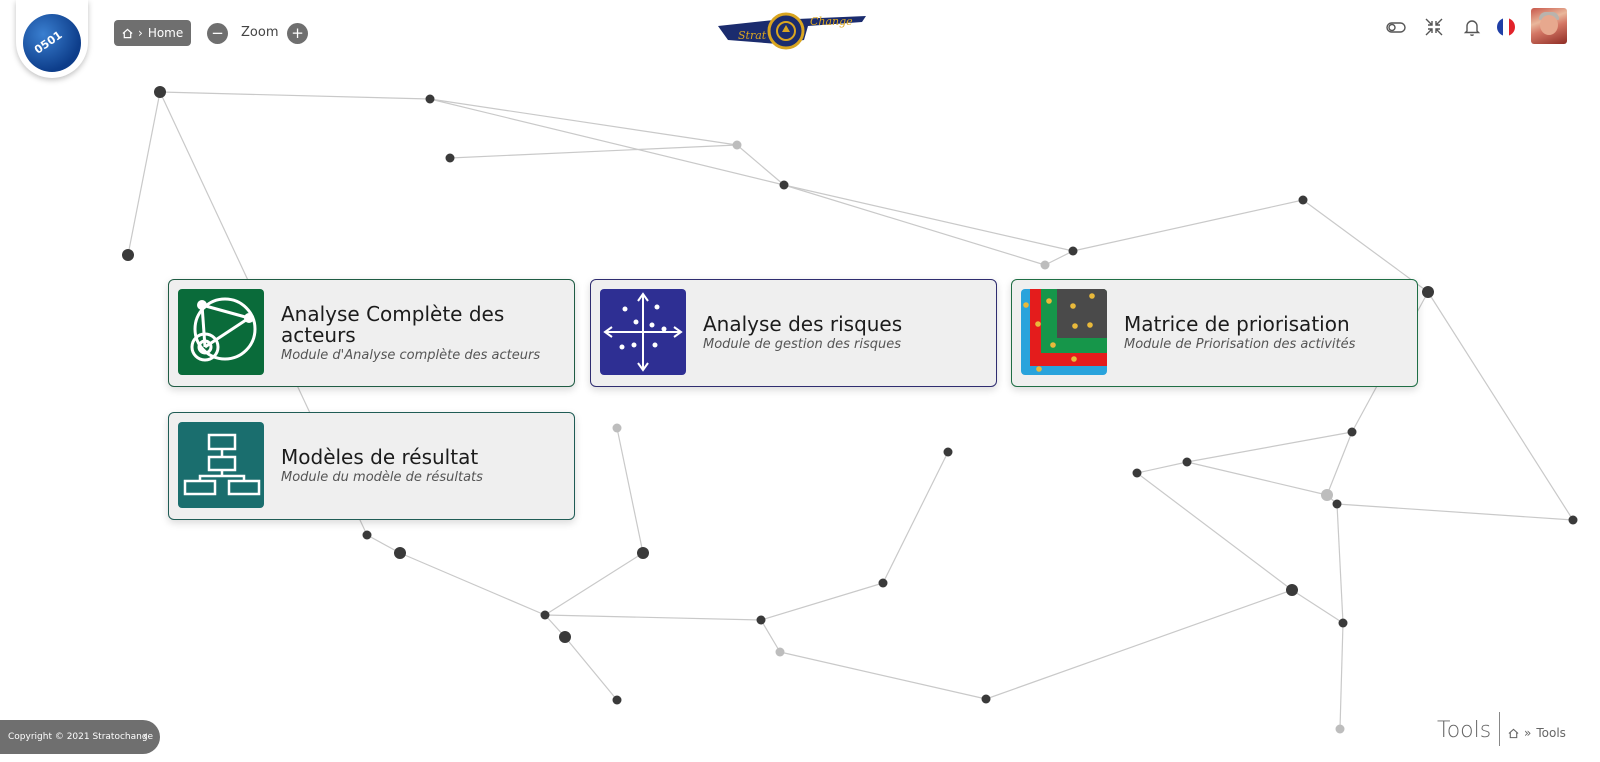 Image resolution: width=1600 pixels, height=762 pixels. I want to click on breadcrumb: » Tools, so click(1537, 733).